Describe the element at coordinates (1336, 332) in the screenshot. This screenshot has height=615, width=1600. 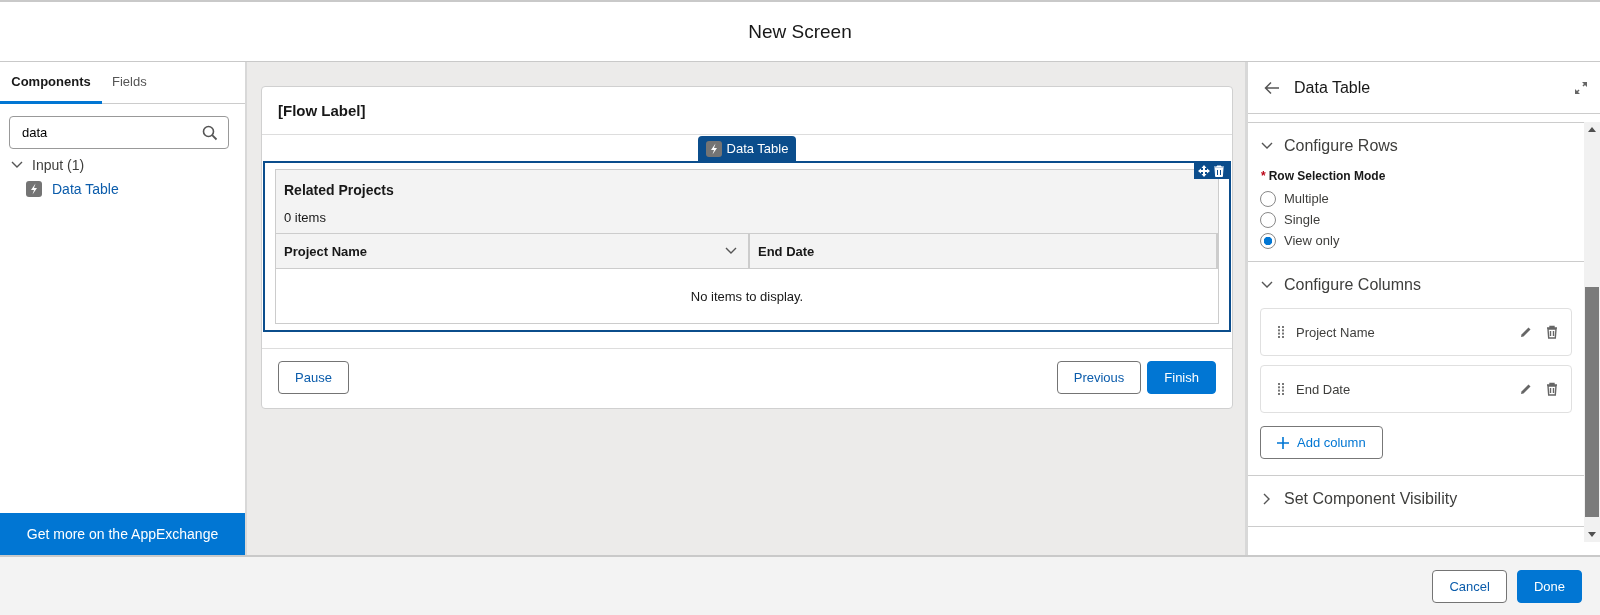
I see `column-name: Project Name` at that location.